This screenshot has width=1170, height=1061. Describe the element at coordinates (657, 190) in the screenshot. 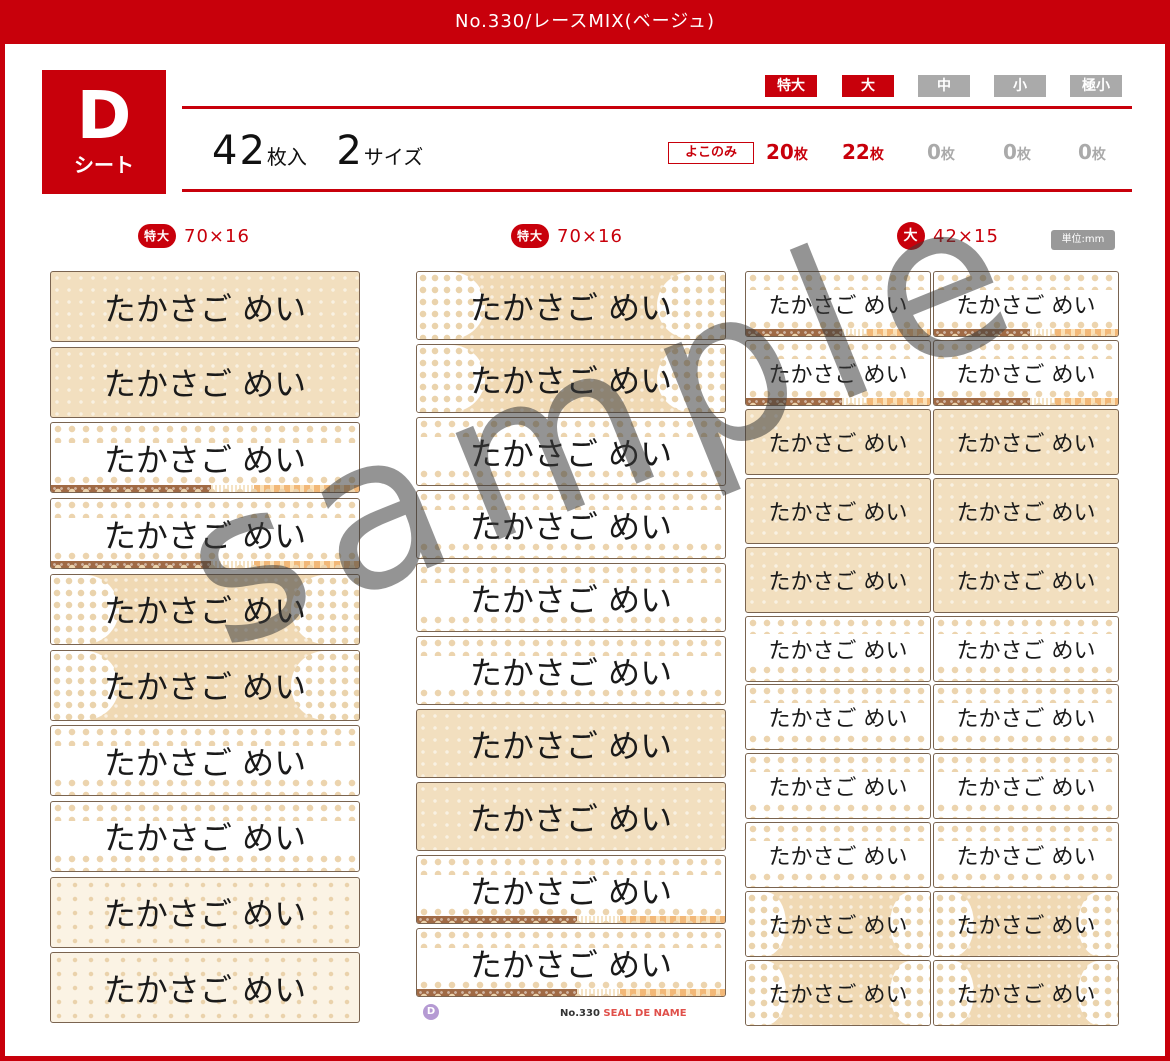

I see `divider-bottom` at that location.